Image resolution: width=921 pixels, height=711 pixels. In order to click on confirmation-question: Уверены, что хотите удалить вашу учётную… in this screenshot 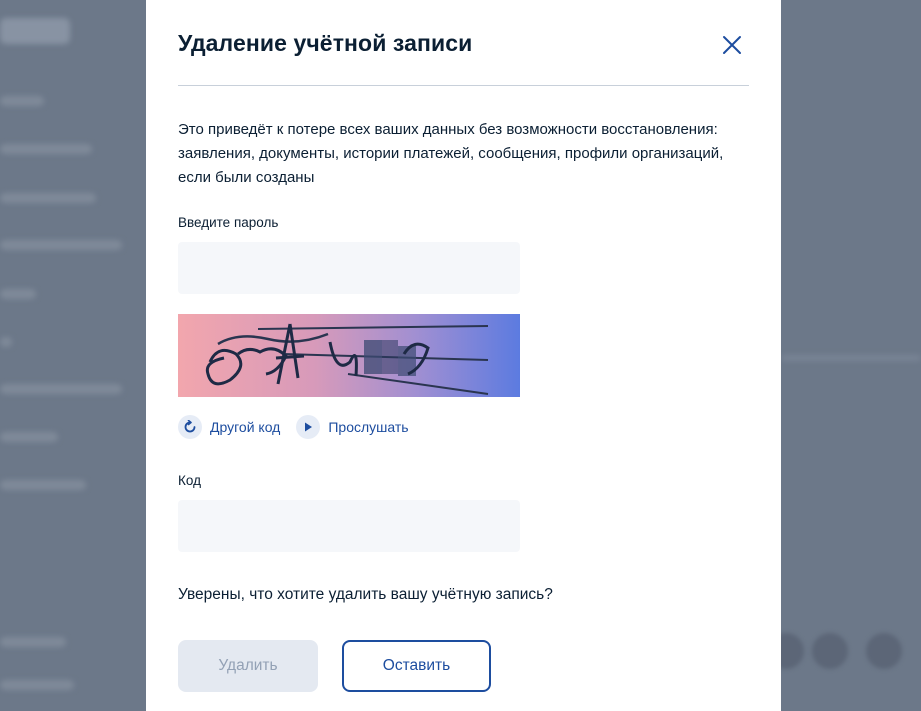, I will do `click(365, 594)`.